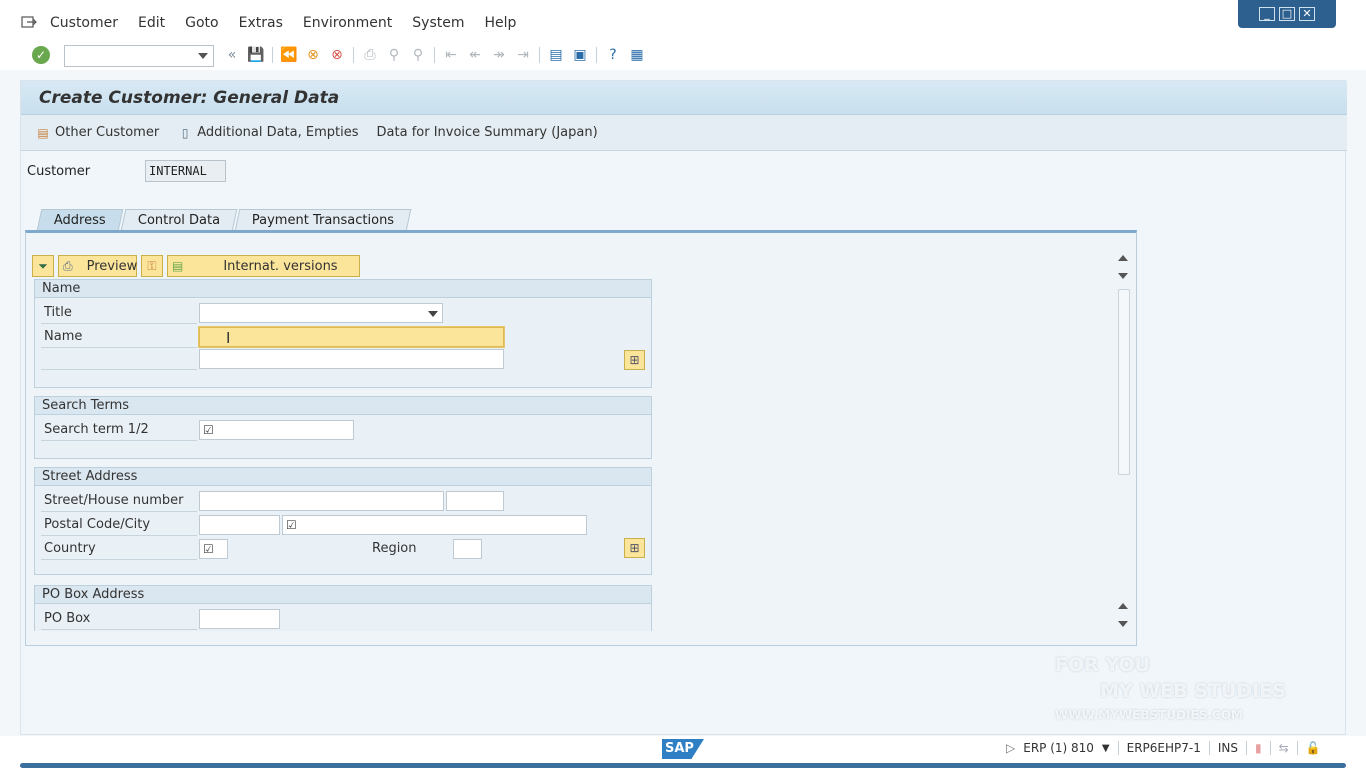  What do you see at coordinates (500, 23) in the screenshot?
I see `menu-help: Help` at bounding box center [500, 23].